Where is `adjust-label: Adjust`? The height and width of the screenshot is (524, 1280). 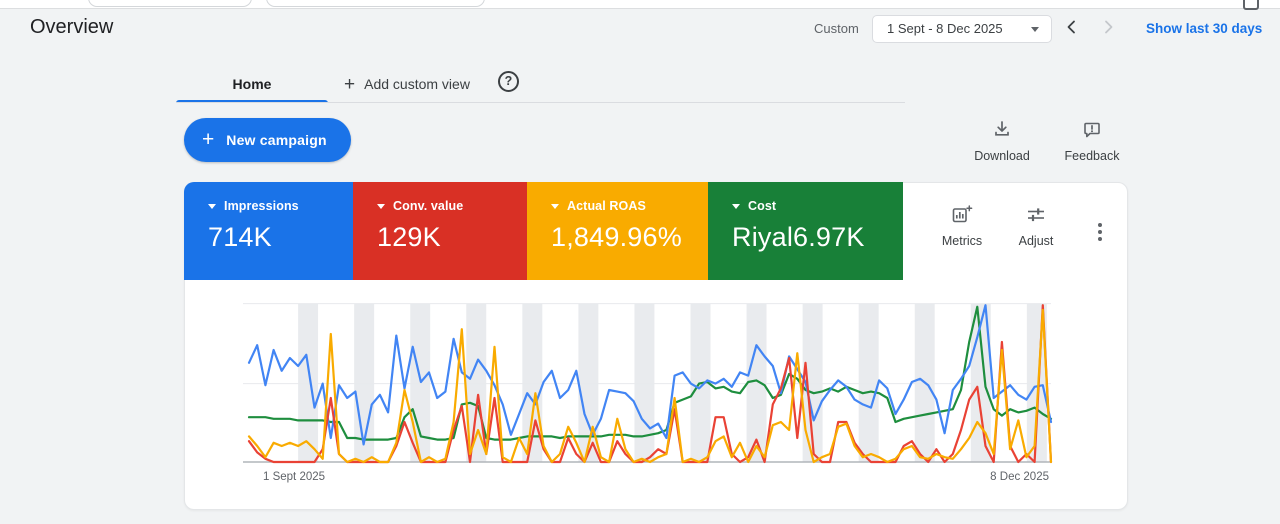
adjust-label: Adjust is located at coordinates (1036, 241).